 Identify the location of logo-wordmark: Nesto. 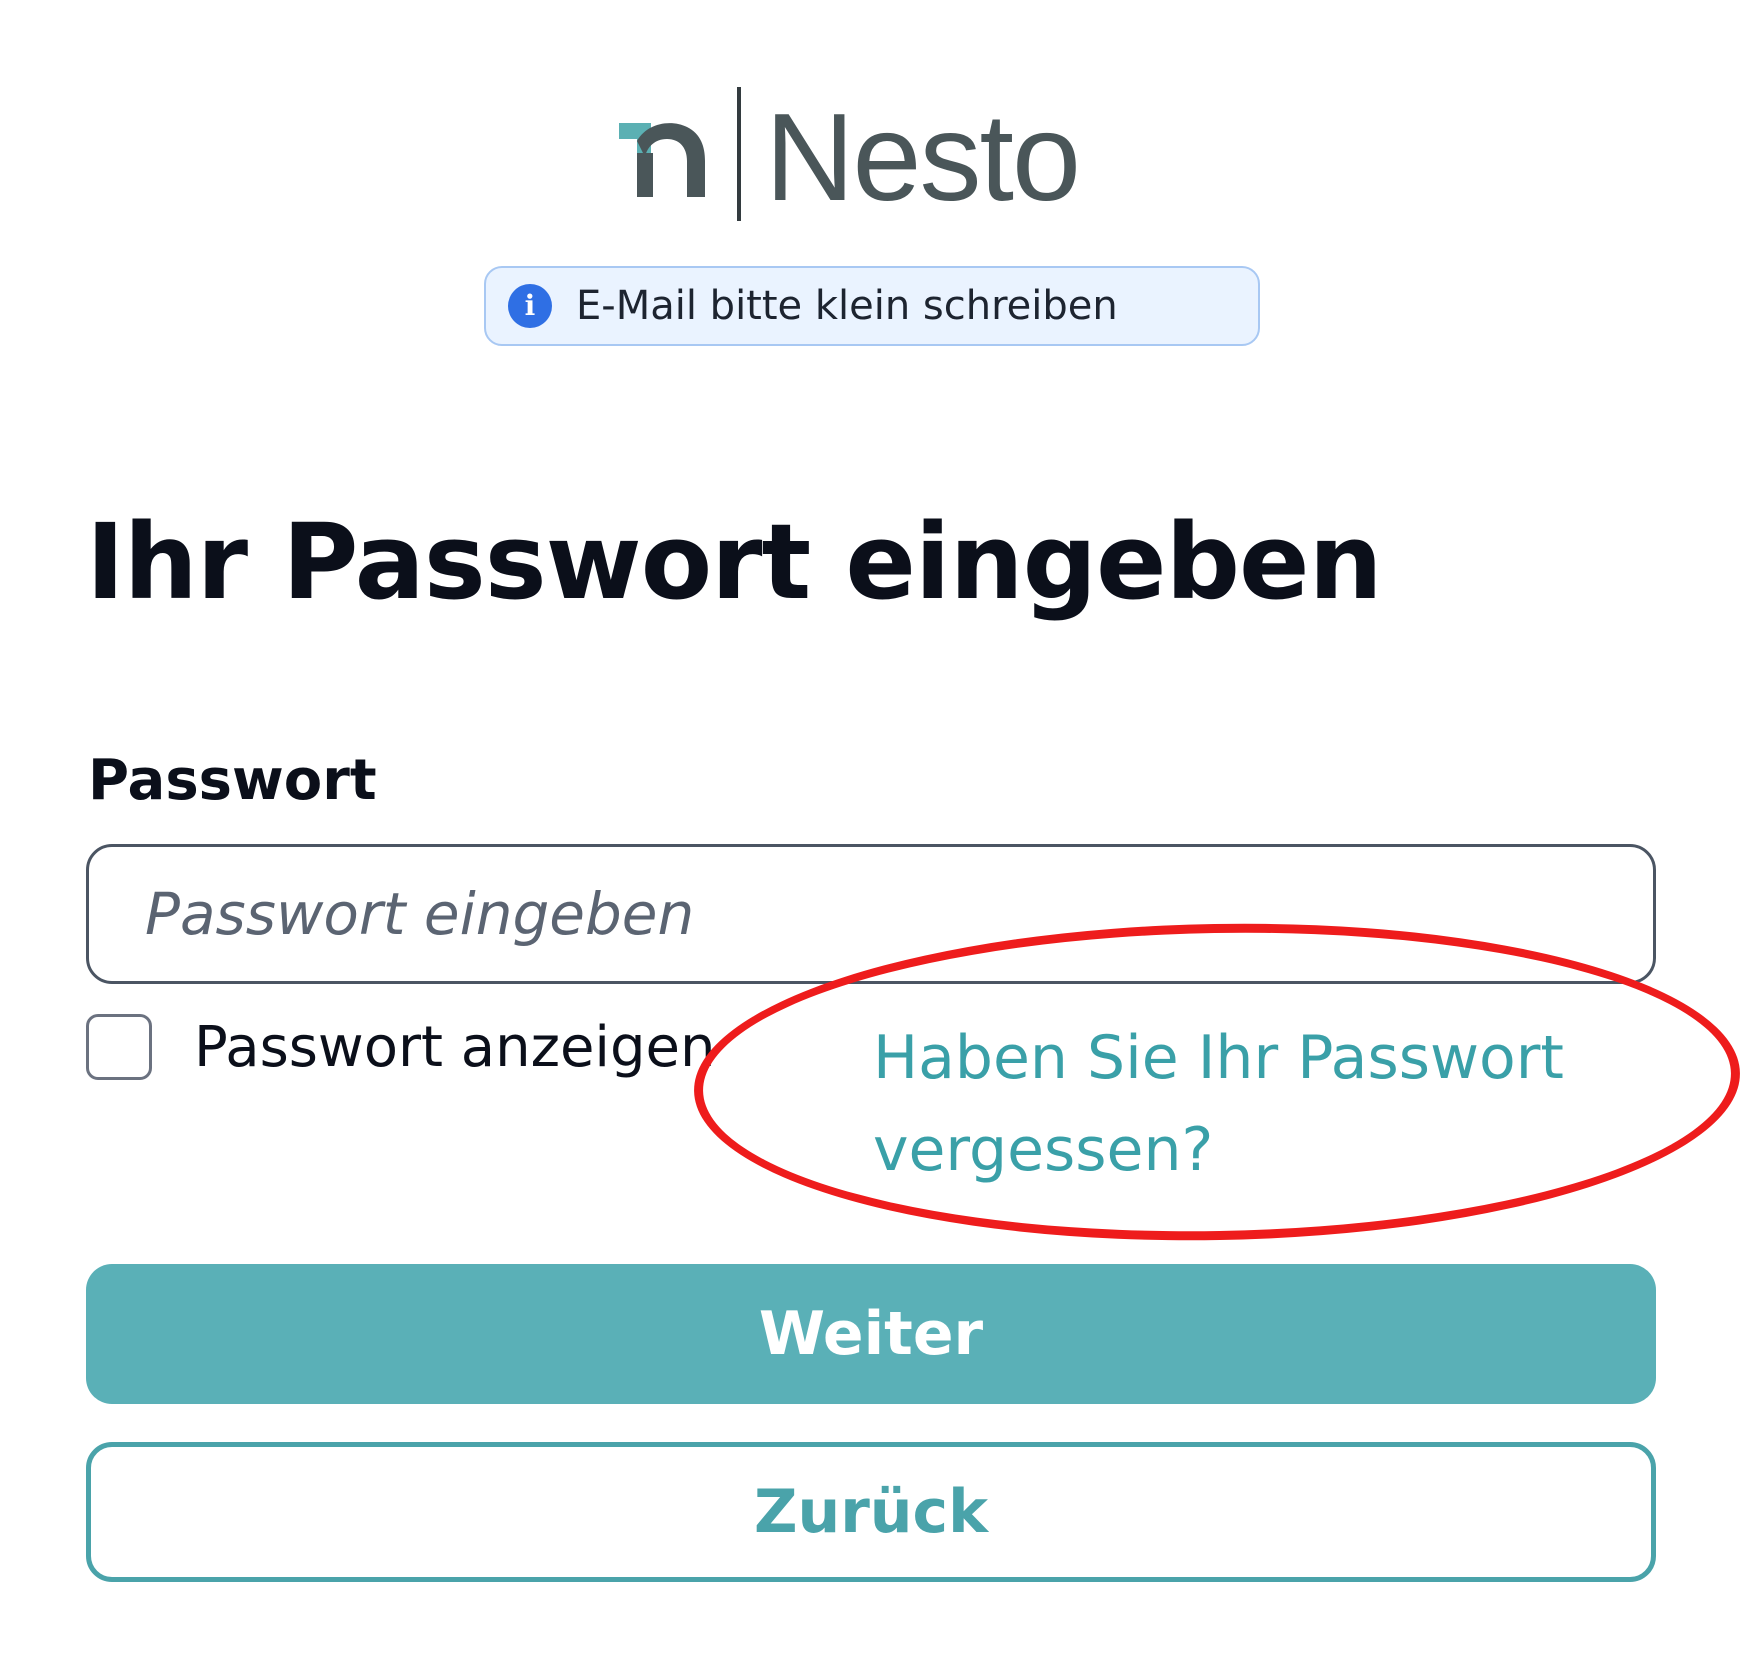
(923, 158).